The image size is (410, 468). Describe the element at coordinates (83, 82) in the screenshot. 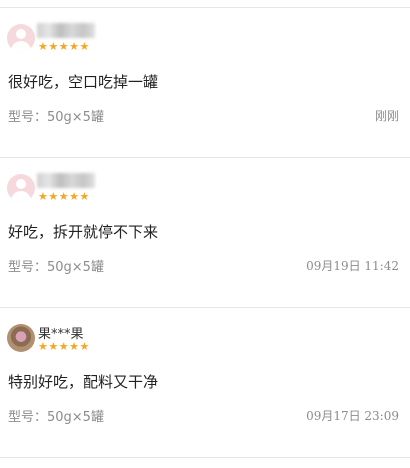

I see `review-text: 很好吃，空口吃掉一罐` at that location.